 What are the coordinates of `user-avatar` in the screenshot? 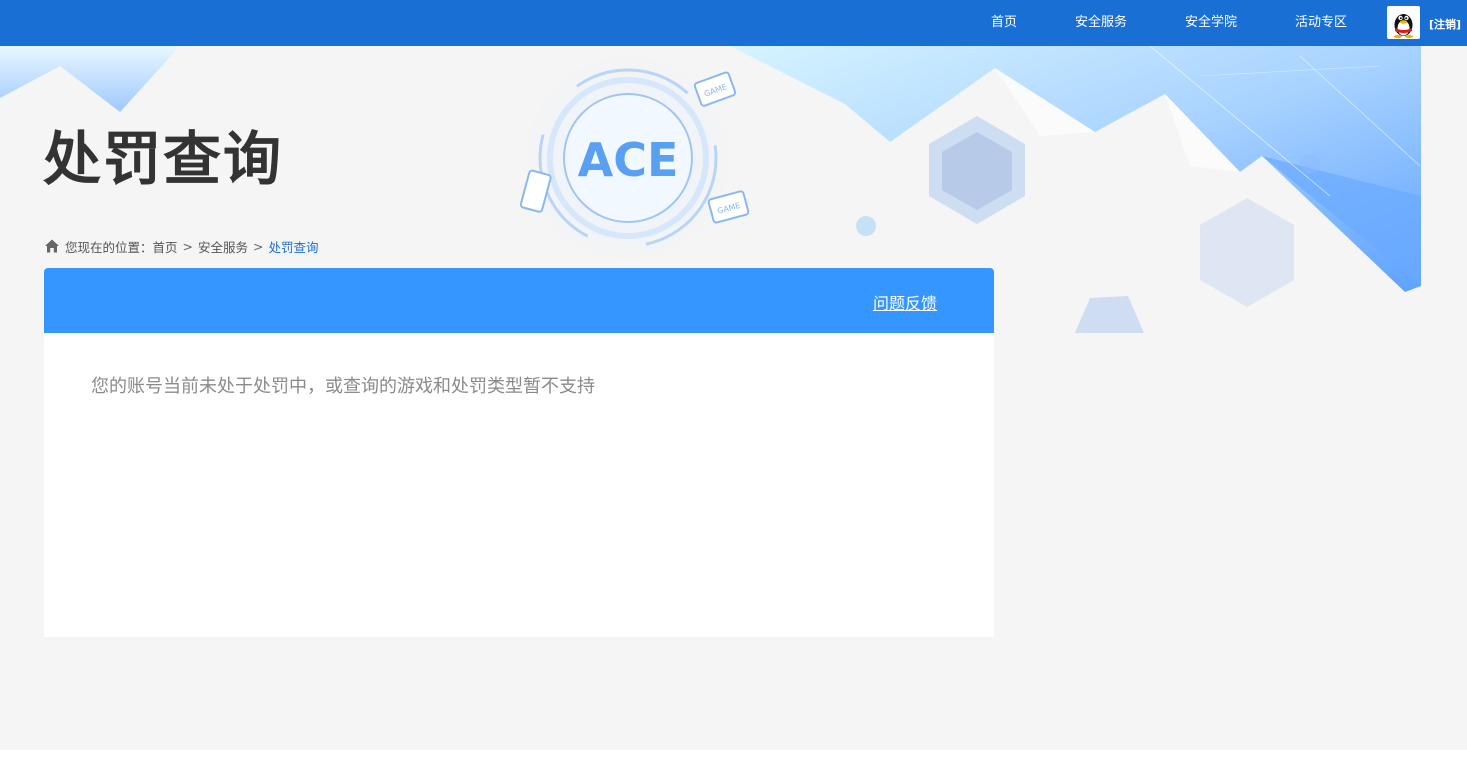 It's located at (1403, 22).